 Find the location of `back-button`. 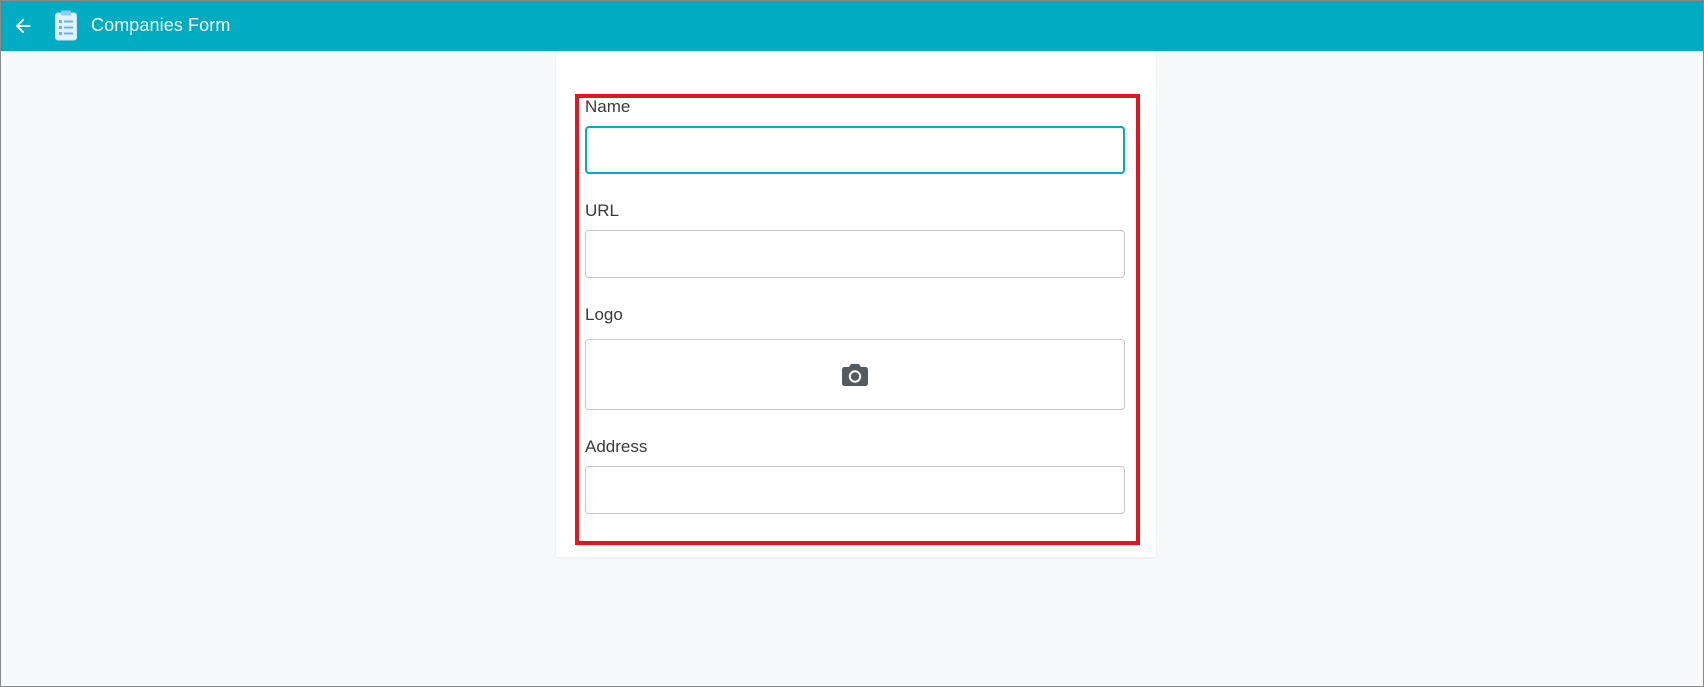

back-button is located at coordinates (23, 26).